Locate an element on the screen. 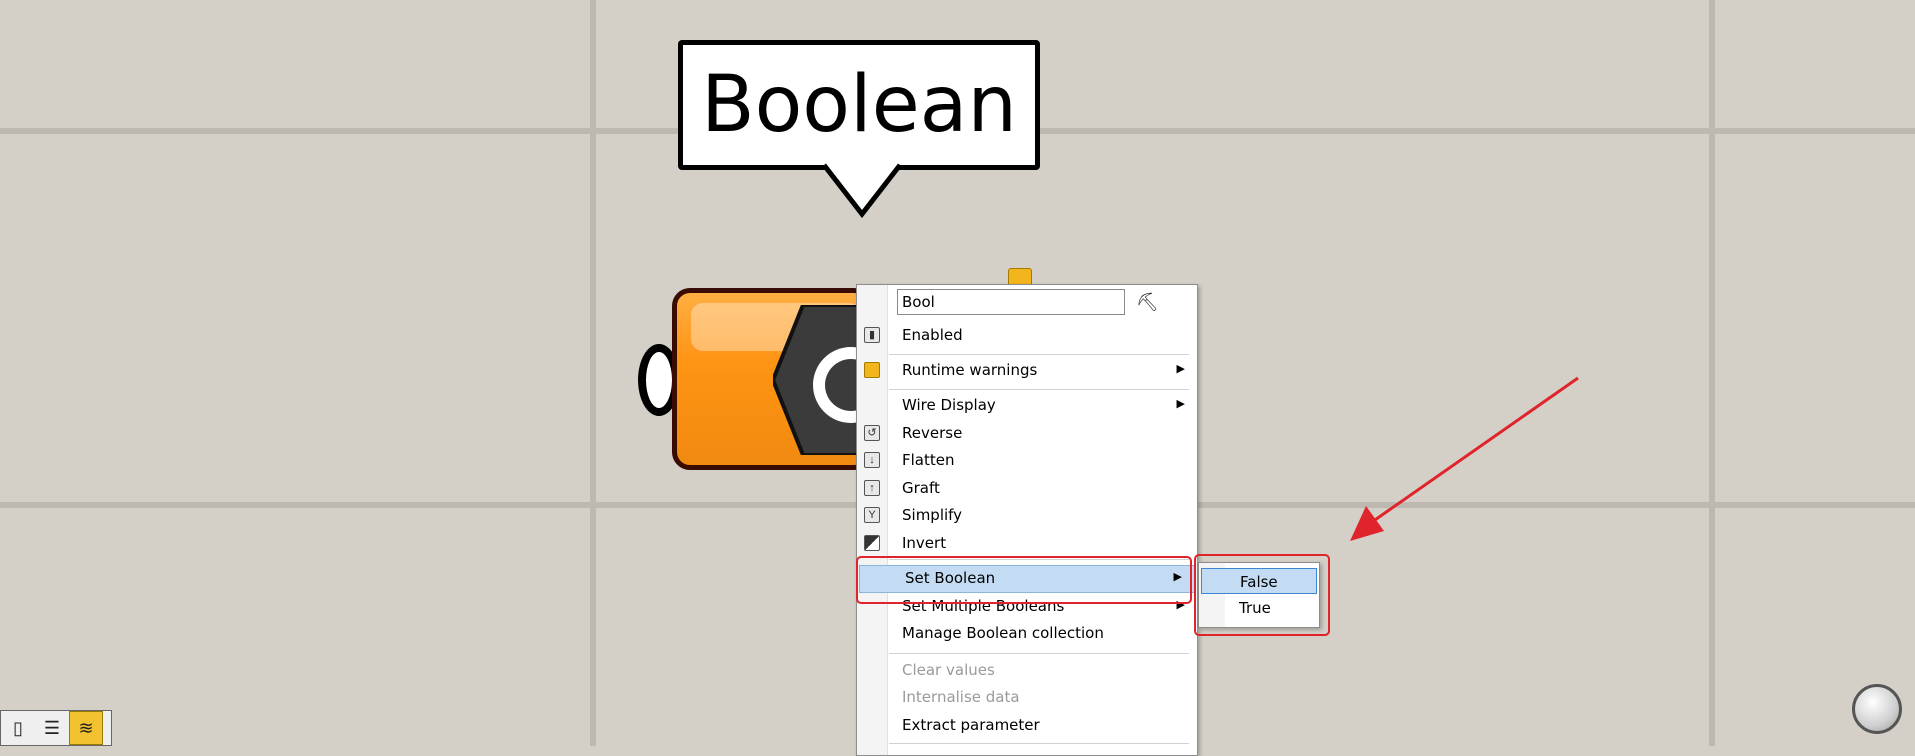  menu-item-simplify: Y Simplify is located at coordinates (1027, 516).